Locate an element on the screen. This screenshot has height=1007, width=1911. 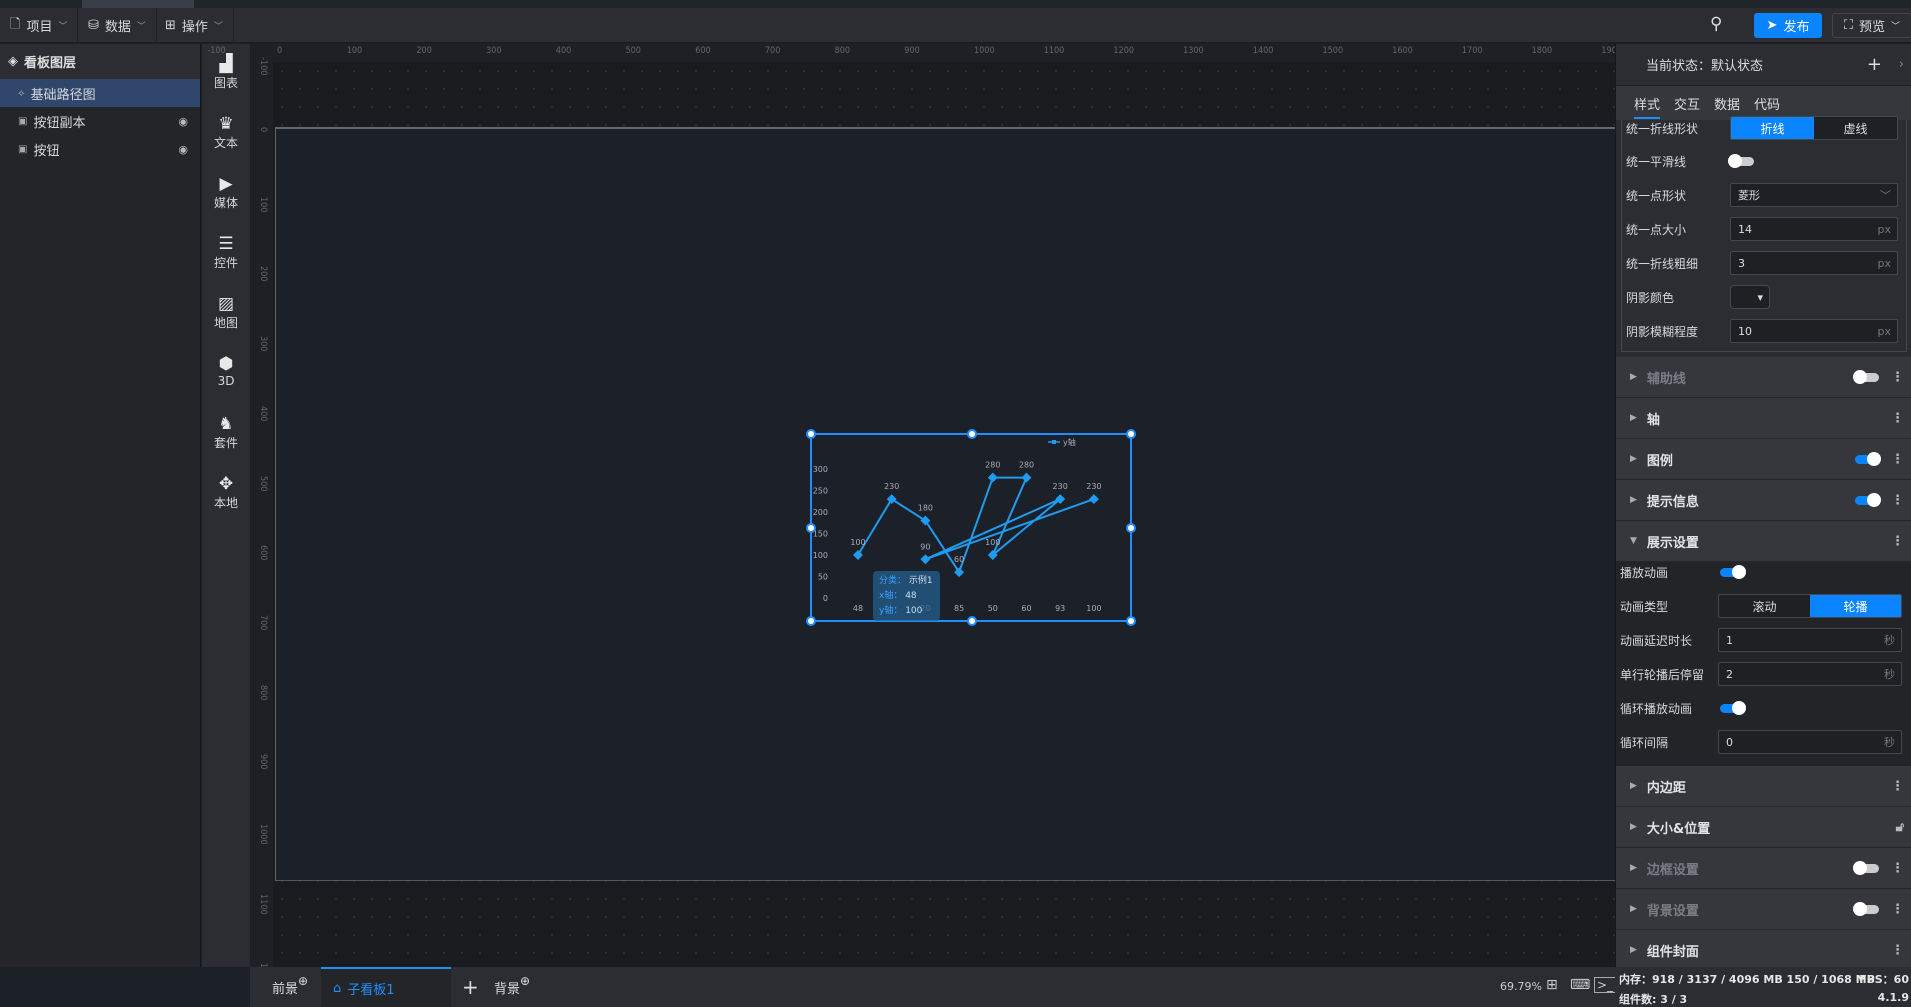
tool-local: ✥ 本地 is located at coordinates (226, 492).